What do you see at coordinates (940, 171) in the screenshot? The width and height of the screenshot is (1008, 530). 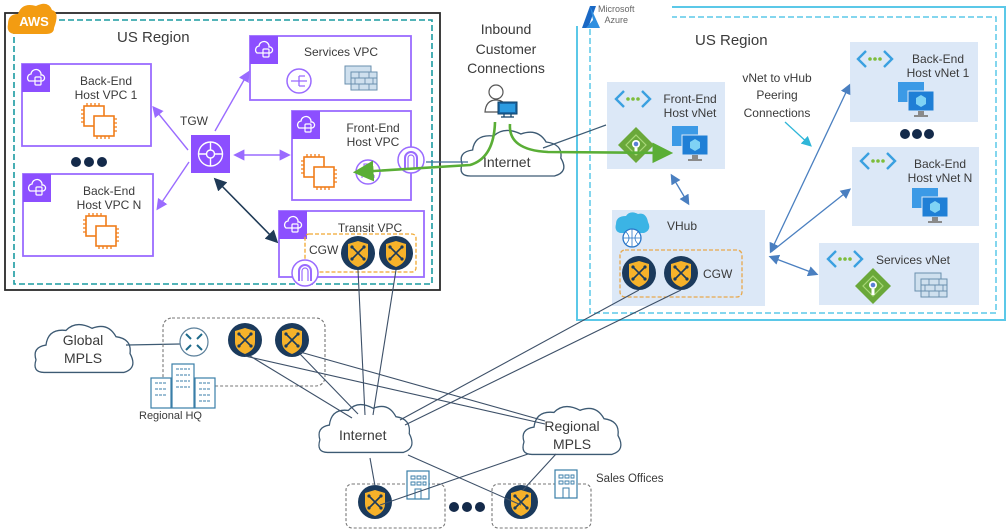 I see `vnet-backend-n-label: Back-End Host vNet N` at bounding box center [940, 171].